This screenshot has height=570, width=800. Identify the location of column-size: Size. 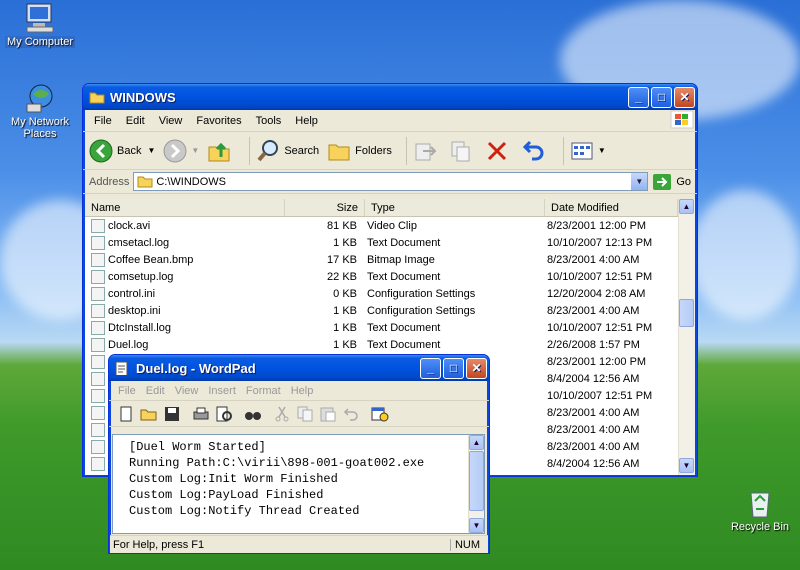
(325, 207).